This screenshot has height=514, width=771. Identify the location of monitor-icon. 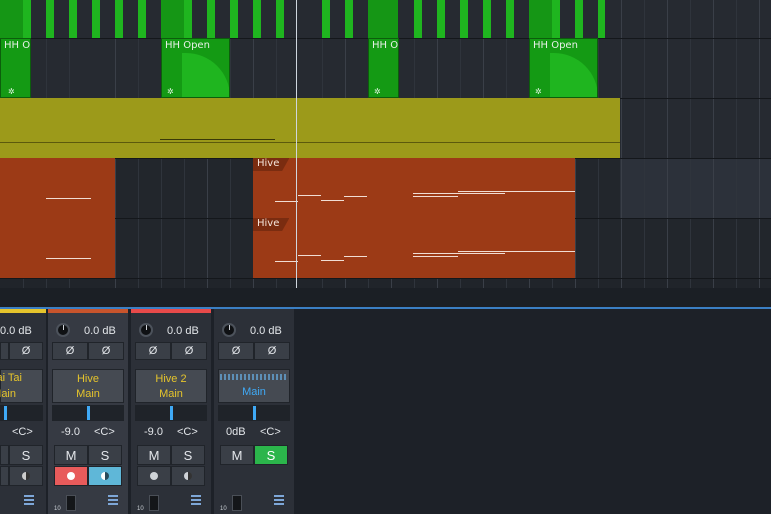
(105, 476).